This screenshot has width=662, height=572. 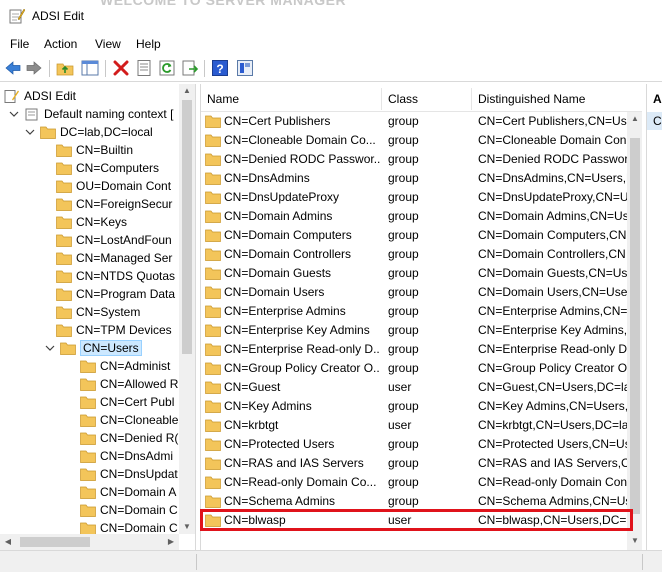 What do you see at coordinates (171, 541) in the screenshot?
I see `scroll-right-arrow-icon: ▶` at bounding box center [171, 541].